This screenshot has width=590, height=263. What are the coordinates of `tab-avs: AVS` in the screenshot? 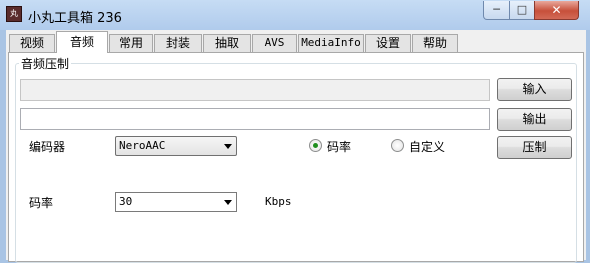 It's located at (274, 43).